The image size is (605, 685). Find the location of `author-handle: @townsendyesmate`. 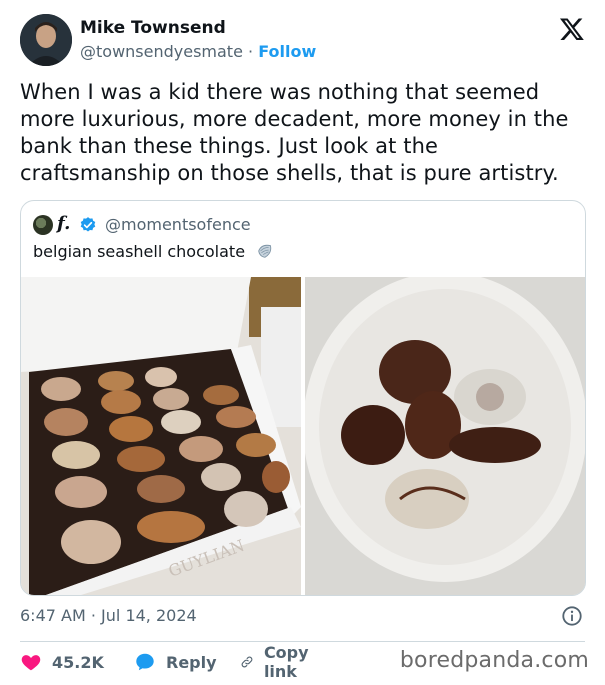

author-handle: @townsendyesmate is located at coordinates (161, 51).